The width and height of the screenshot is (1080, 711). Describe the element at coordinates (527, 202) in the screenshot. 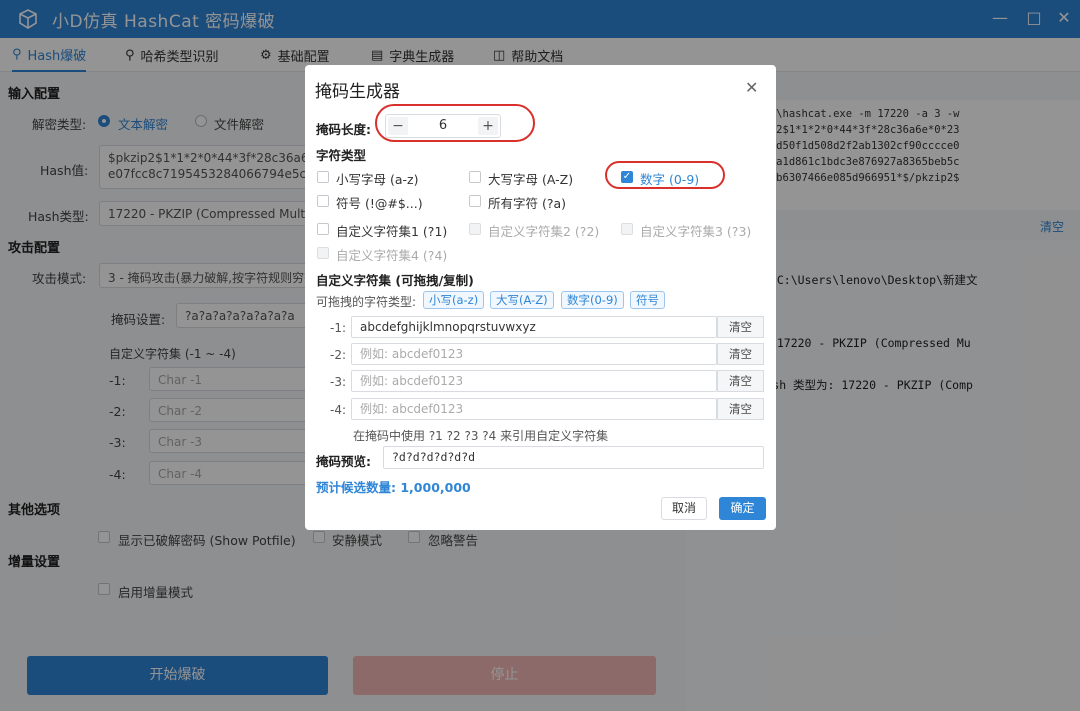

I see `all-chars-option: 所有字符 (?a)` at that location.